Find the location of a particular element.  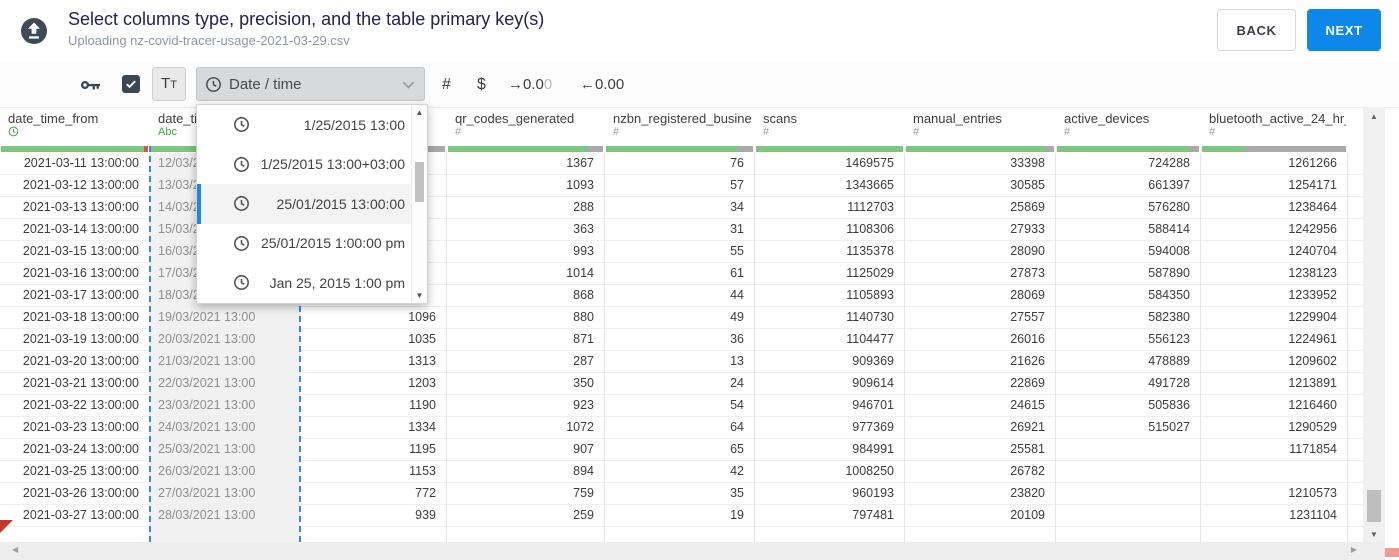

table-cell: 1242956 is located at coordinates (1274, 230).